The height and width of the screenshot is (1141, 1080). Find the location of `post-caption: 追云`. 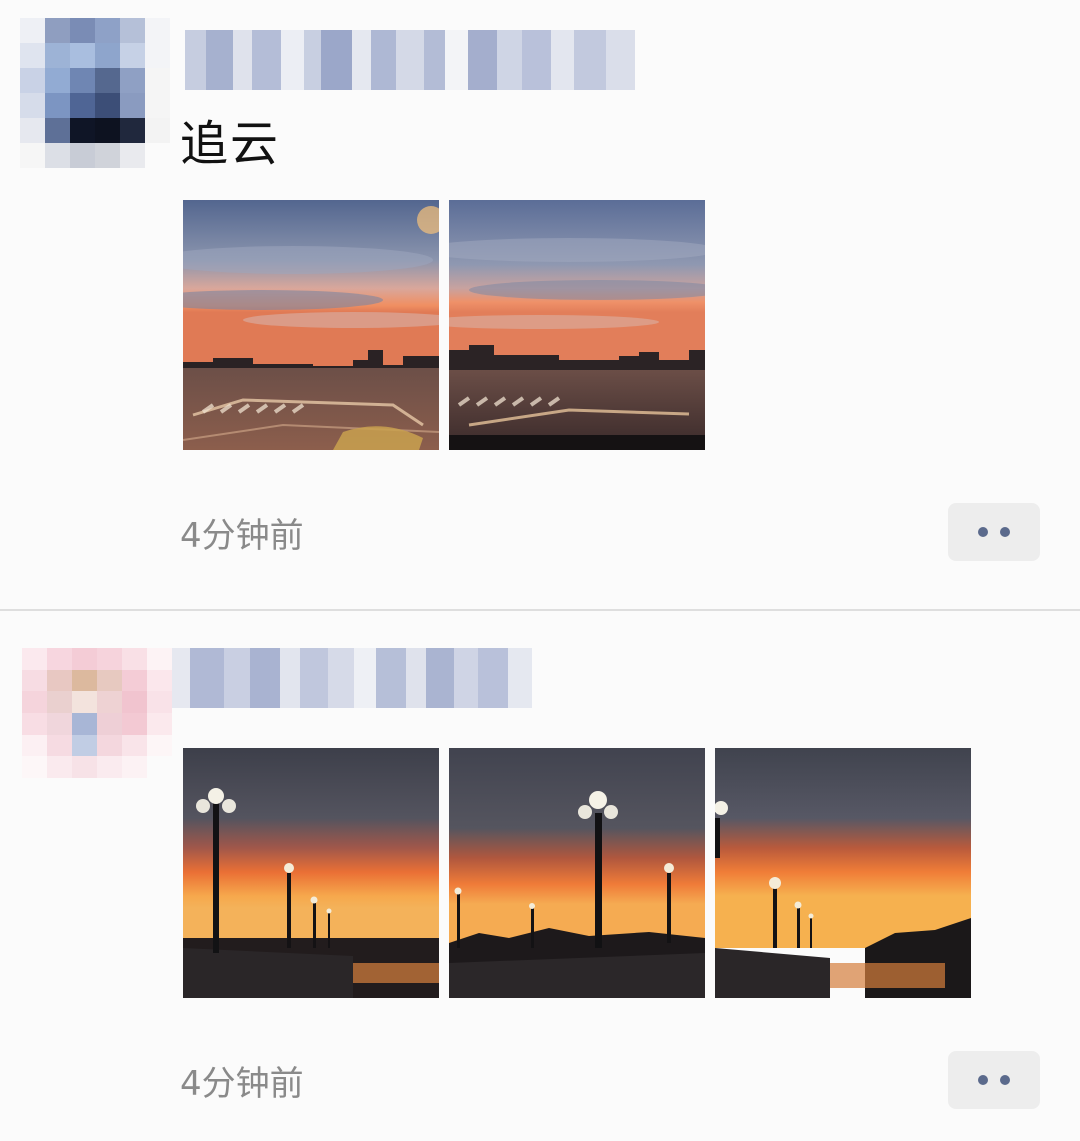

post-caption: 追云 is located at coordinates (230, 144).